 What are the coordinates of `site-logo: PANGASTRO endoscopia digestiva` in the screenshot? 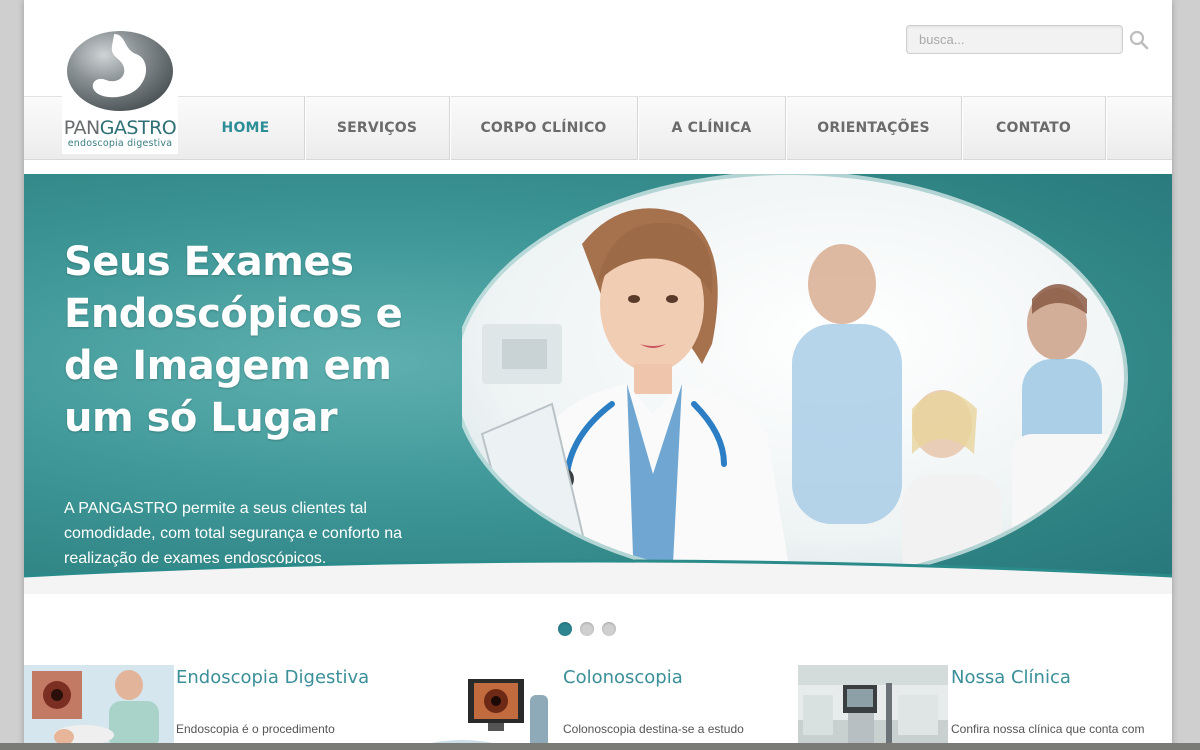 It's located at (120, 88).